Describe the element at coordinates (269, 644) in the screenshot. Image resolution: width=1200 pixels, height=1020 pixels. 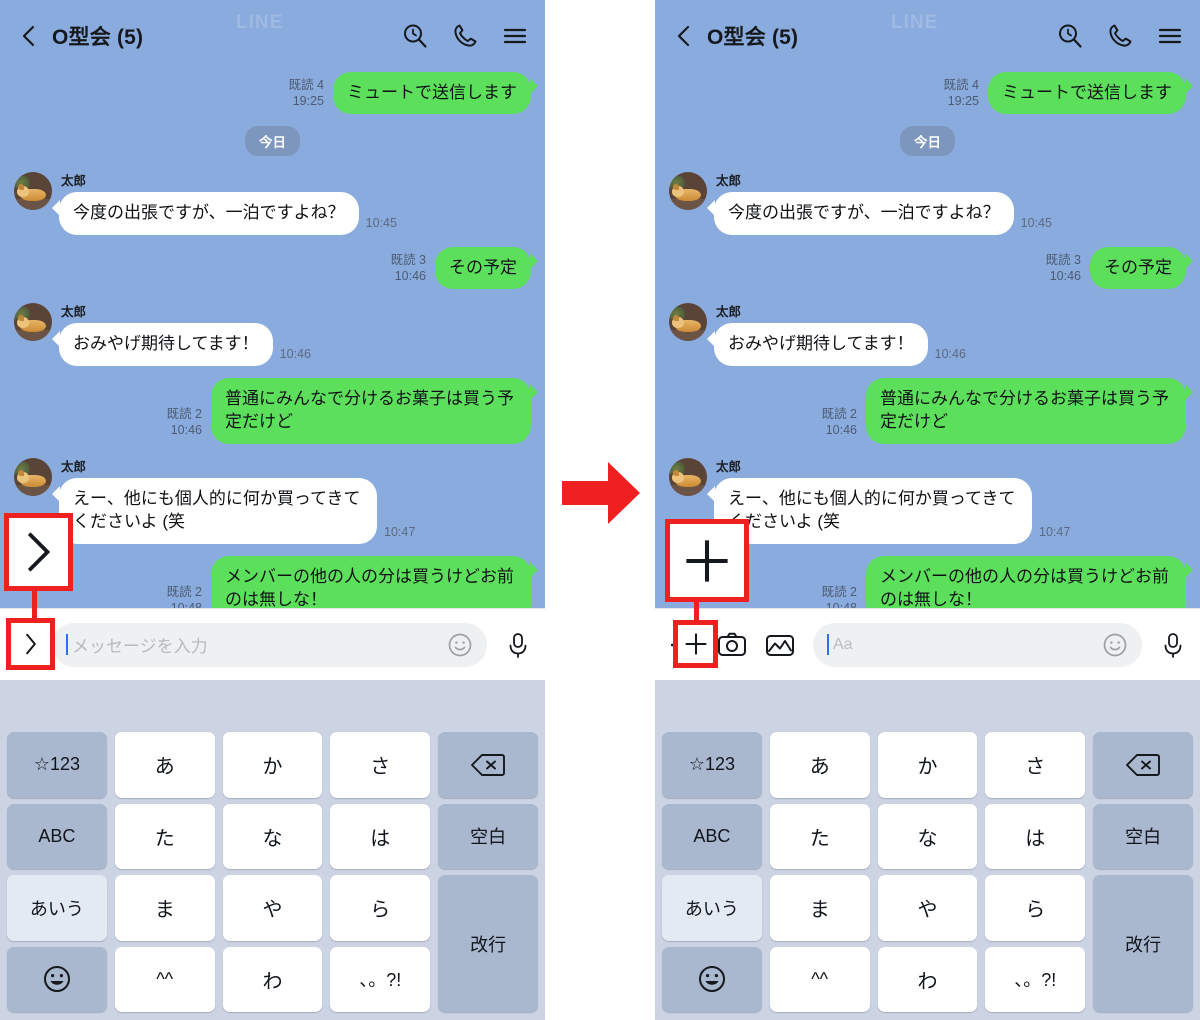
I see `message-input-field: メッセージを入力` at that location.